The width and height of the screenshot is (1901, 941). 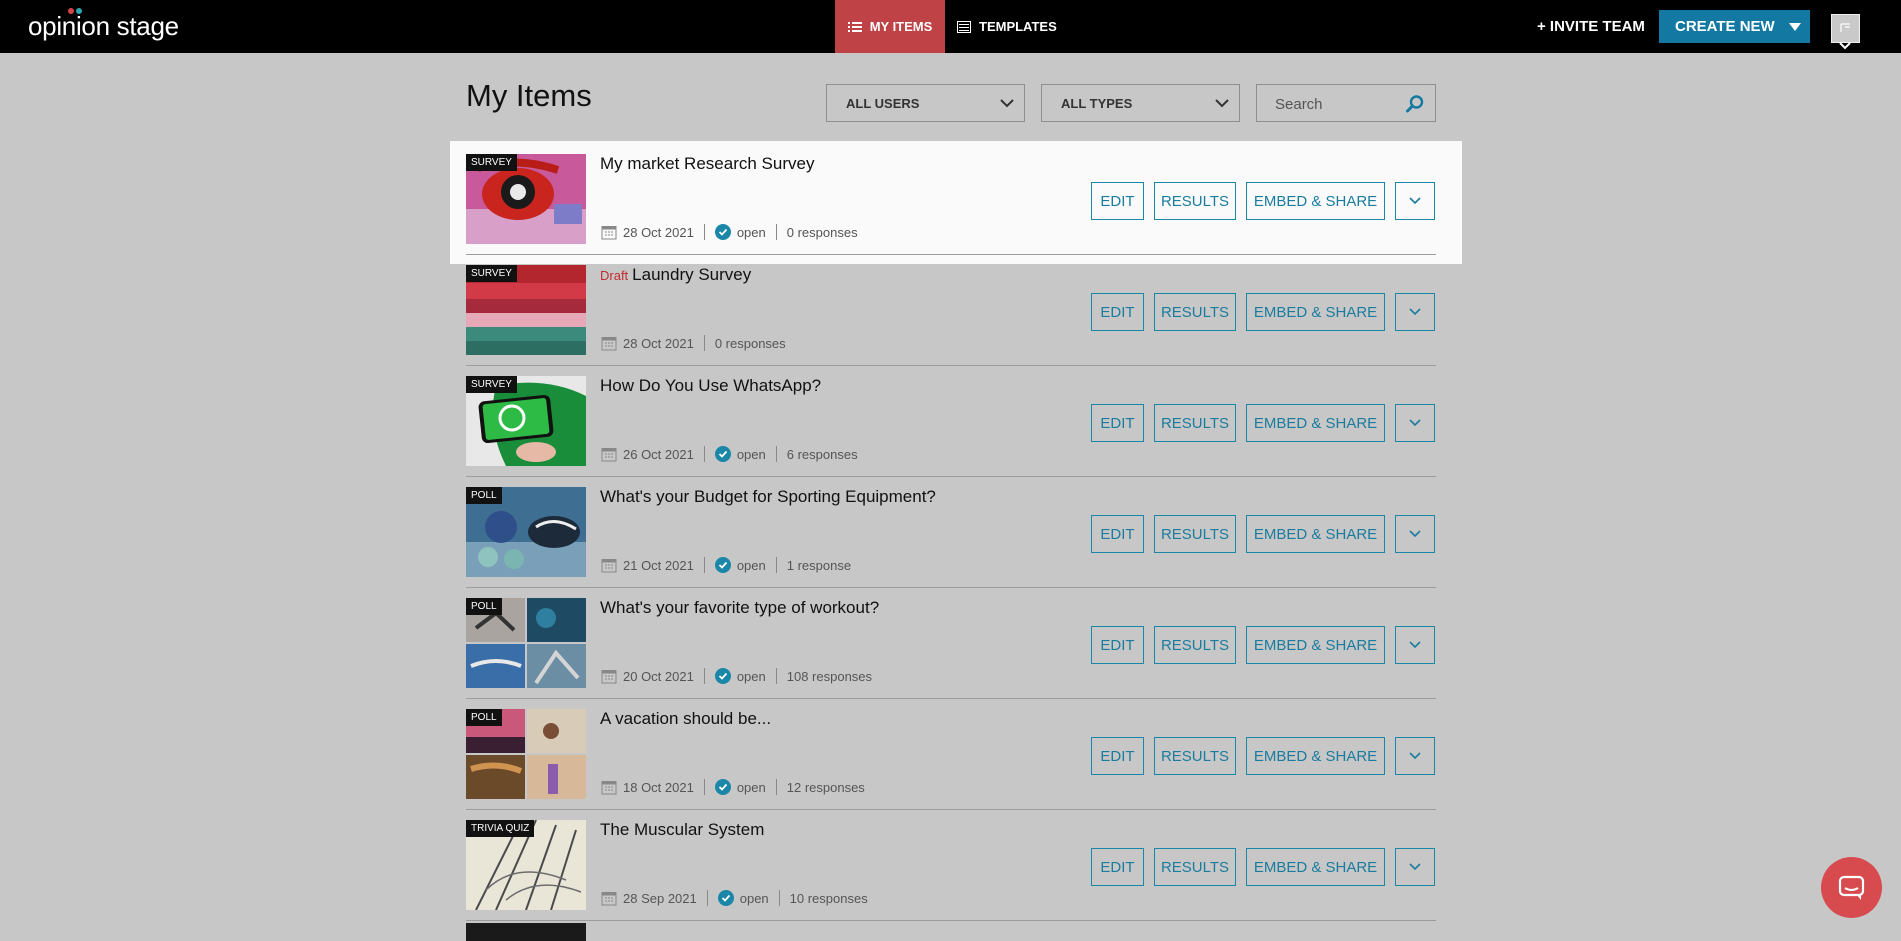 I want to click on tab-my-items-label: MY ITEMS, so click(x=901, y=26).